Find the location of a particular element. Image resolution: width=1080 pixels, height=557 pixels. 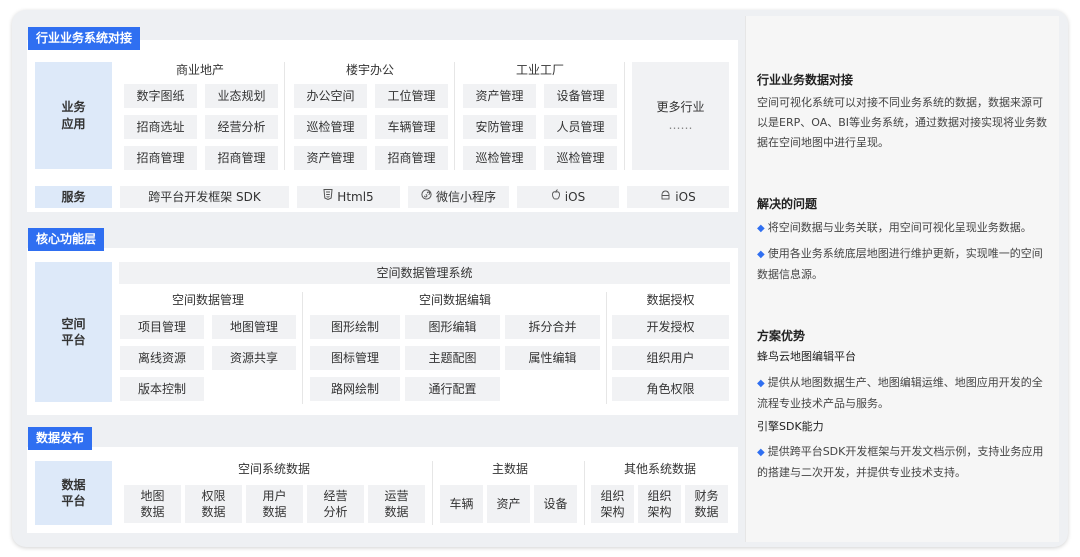

spatial-data-item: 地图 数据 is located at coordinates (152, 504).